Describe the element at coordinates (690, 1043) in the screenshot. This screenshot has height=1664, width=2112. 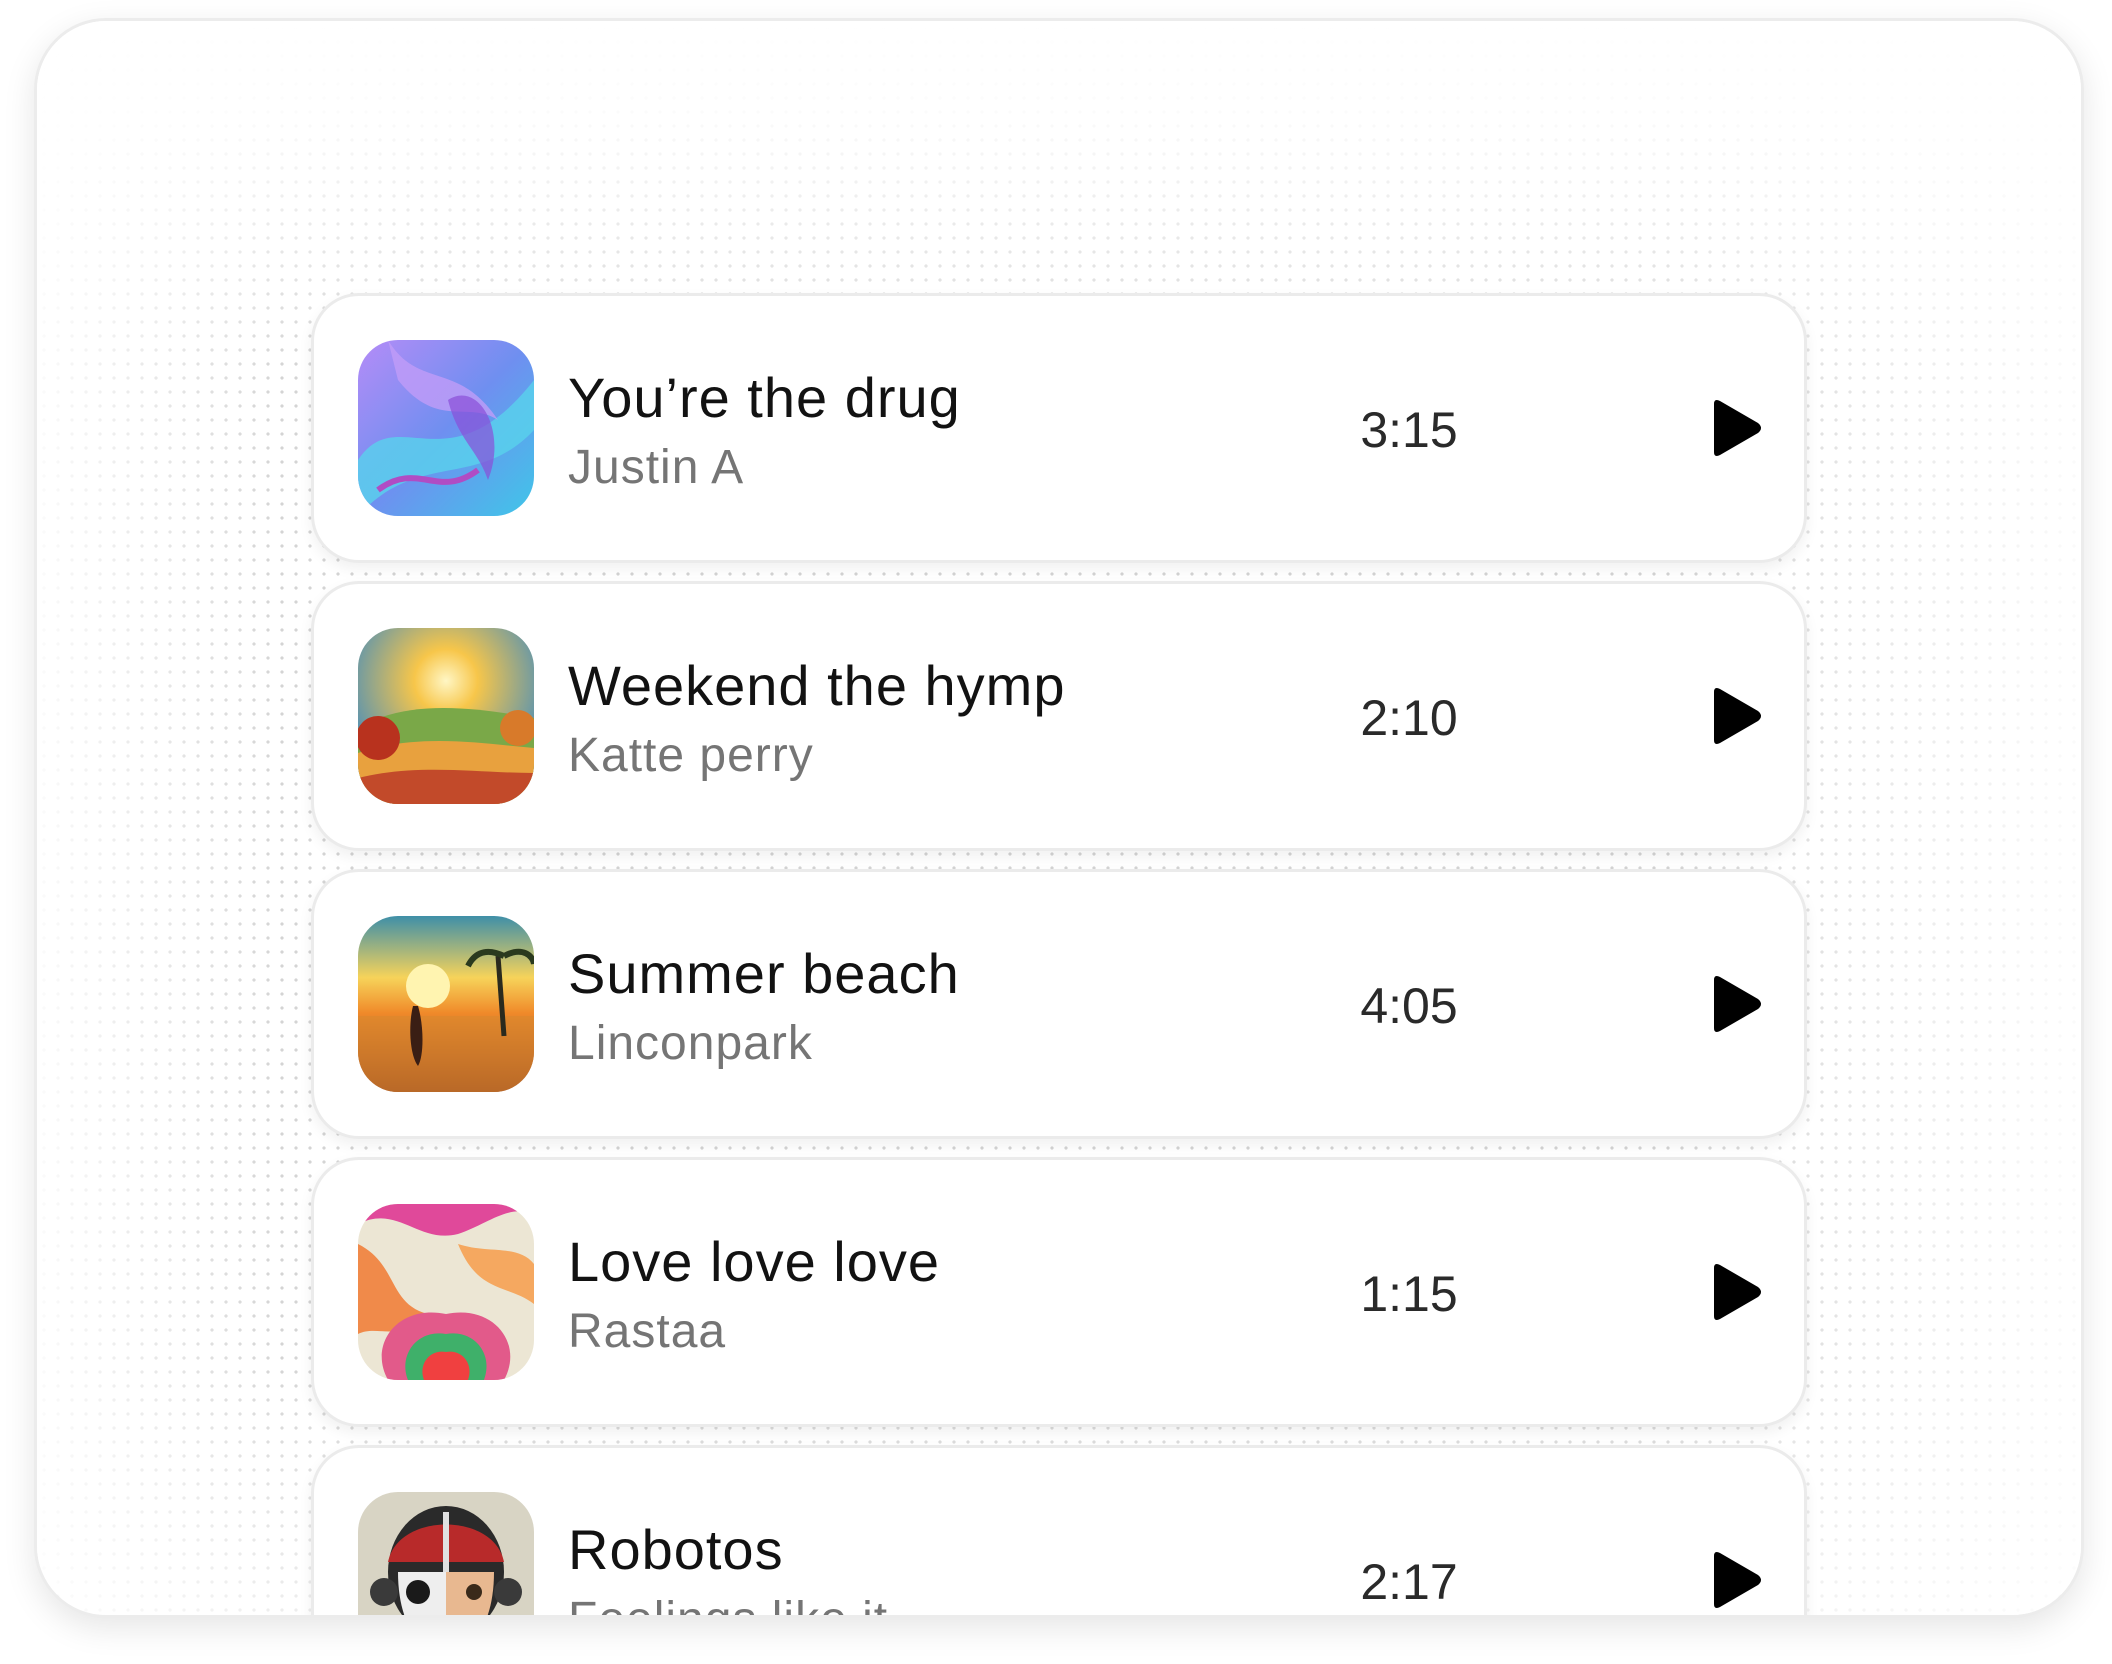
I see `track-artist: Linconpark` at that location.